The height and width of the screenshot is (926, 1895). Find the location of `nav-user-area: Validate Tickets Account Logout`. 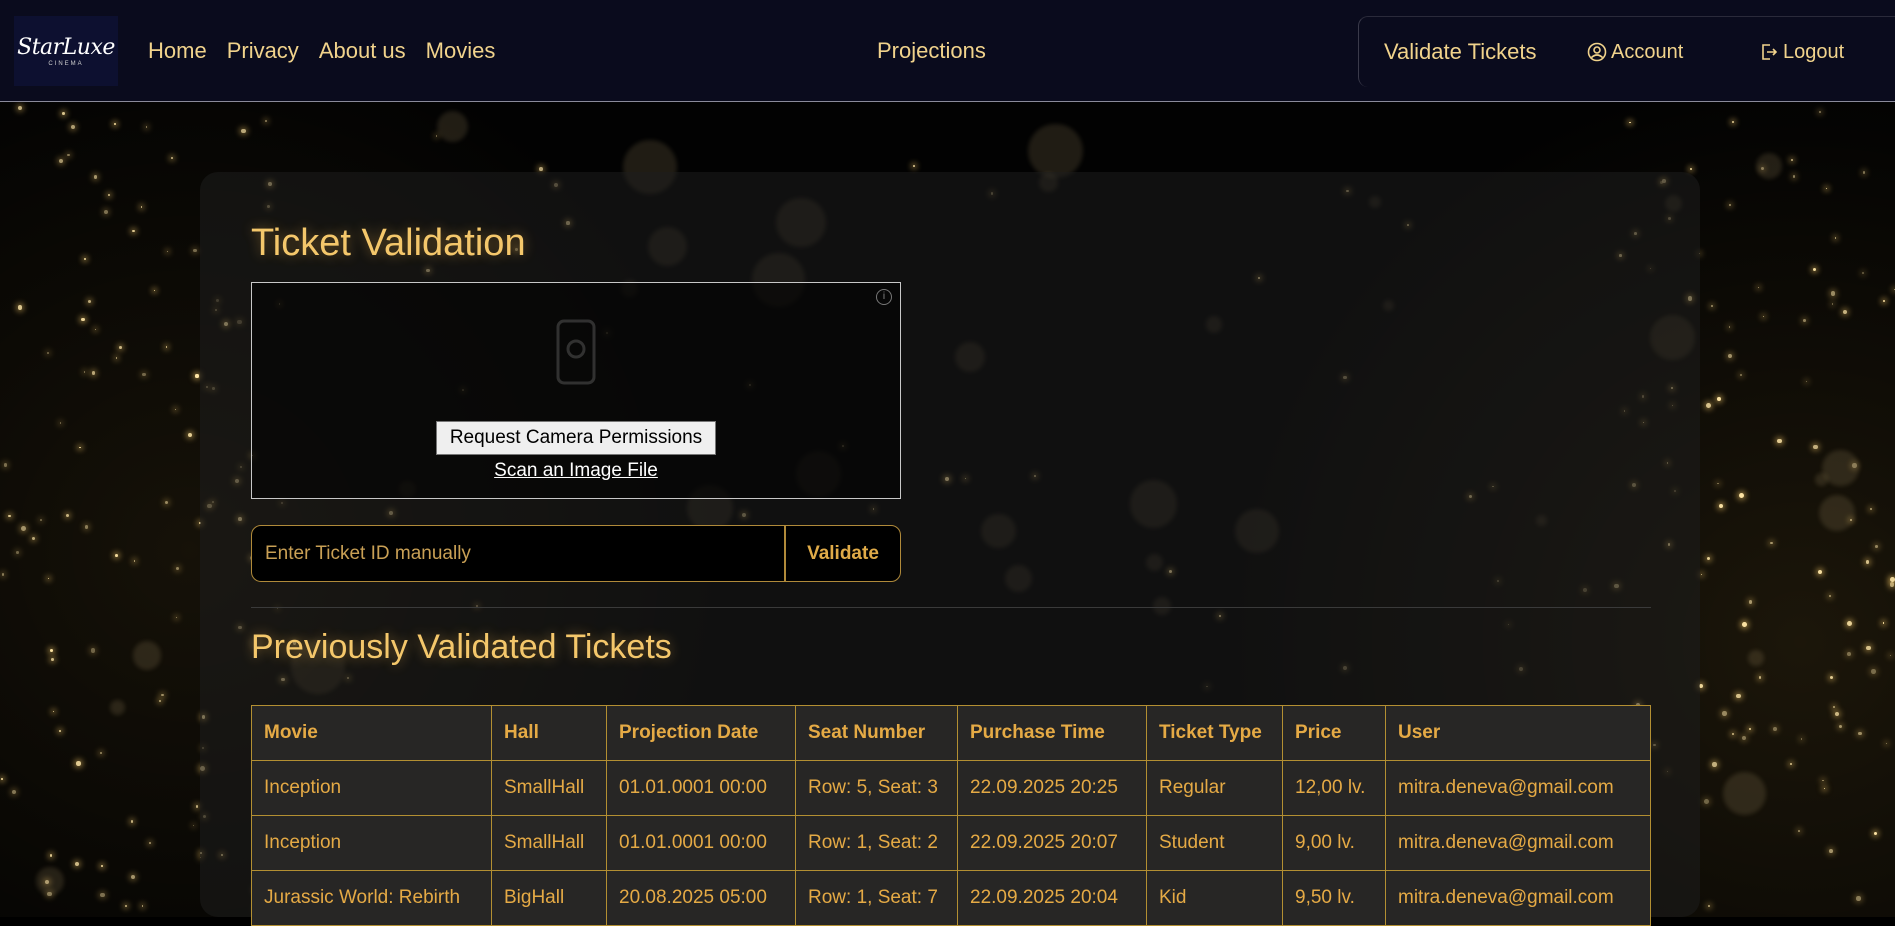

nav-user-area: Validate Tickets Account Logout is located at coordinates (1626, 51).